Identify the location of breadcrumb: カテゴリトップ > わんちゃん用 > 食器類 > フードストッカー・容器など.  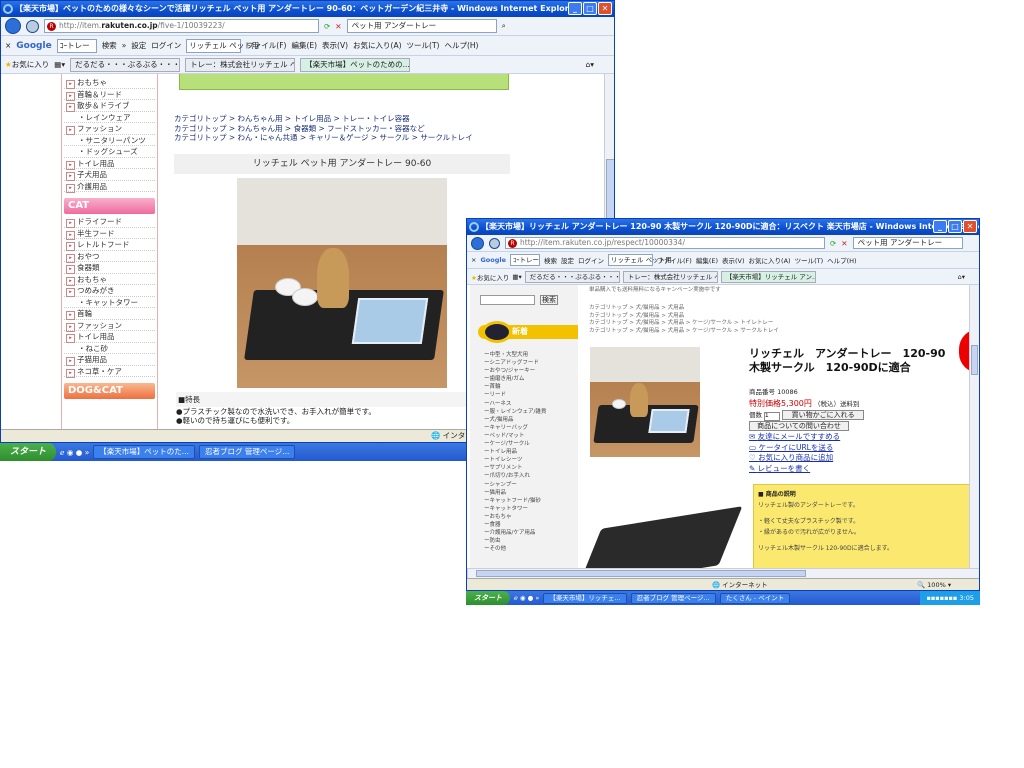
(323, 129).